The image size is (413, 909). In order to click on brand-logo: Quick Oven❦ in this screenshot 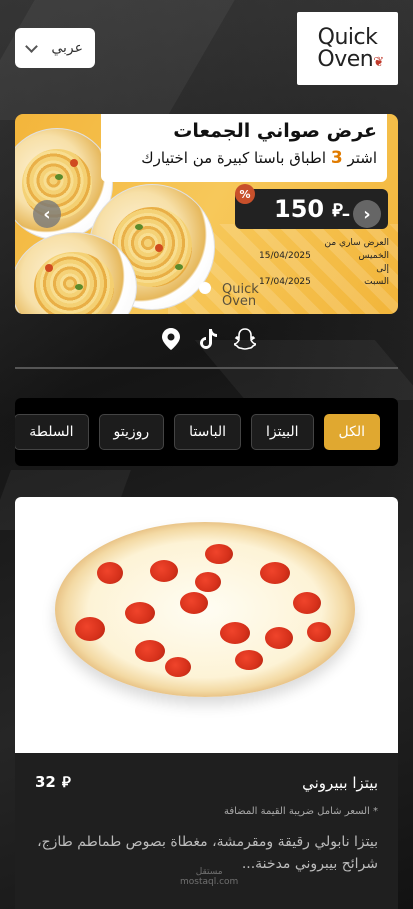, I will do `click(347, 48)`.